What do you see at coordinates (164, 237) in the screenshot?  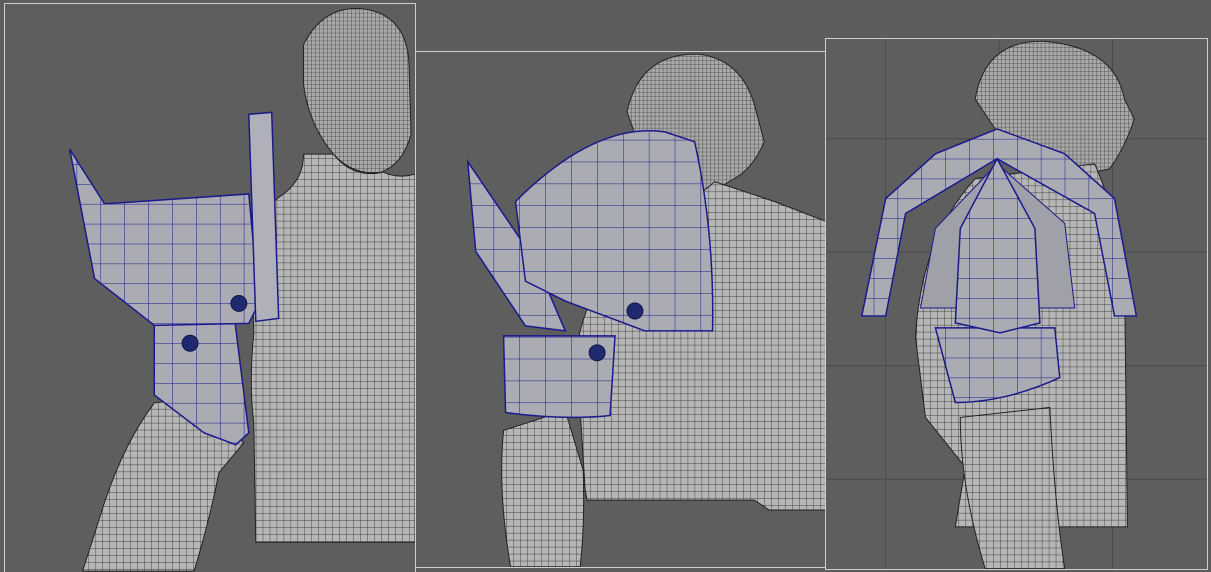 I see `armor-pauldron` at bounding box center [164, 237].